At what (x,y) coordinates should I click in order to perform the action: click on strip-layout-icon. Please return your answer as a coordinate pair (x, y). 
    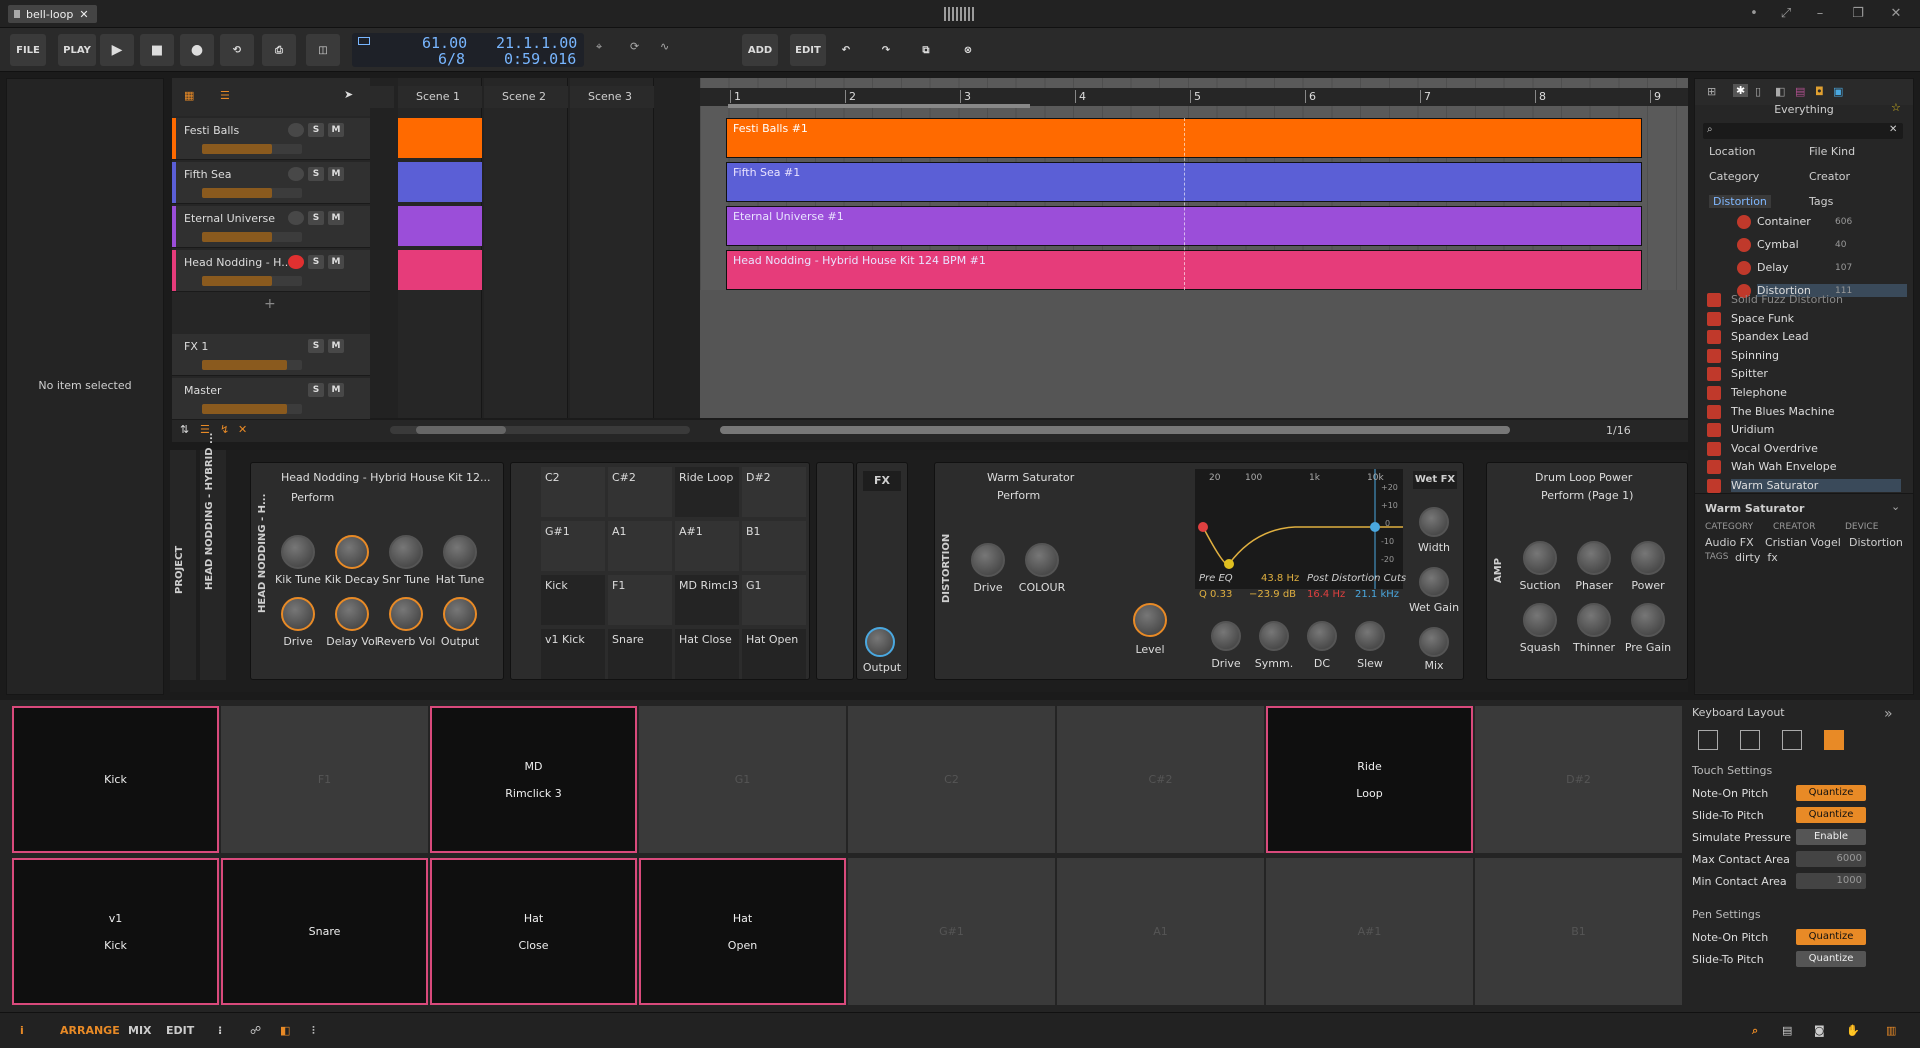
    Looking at the image, I should click on (1792, 740).